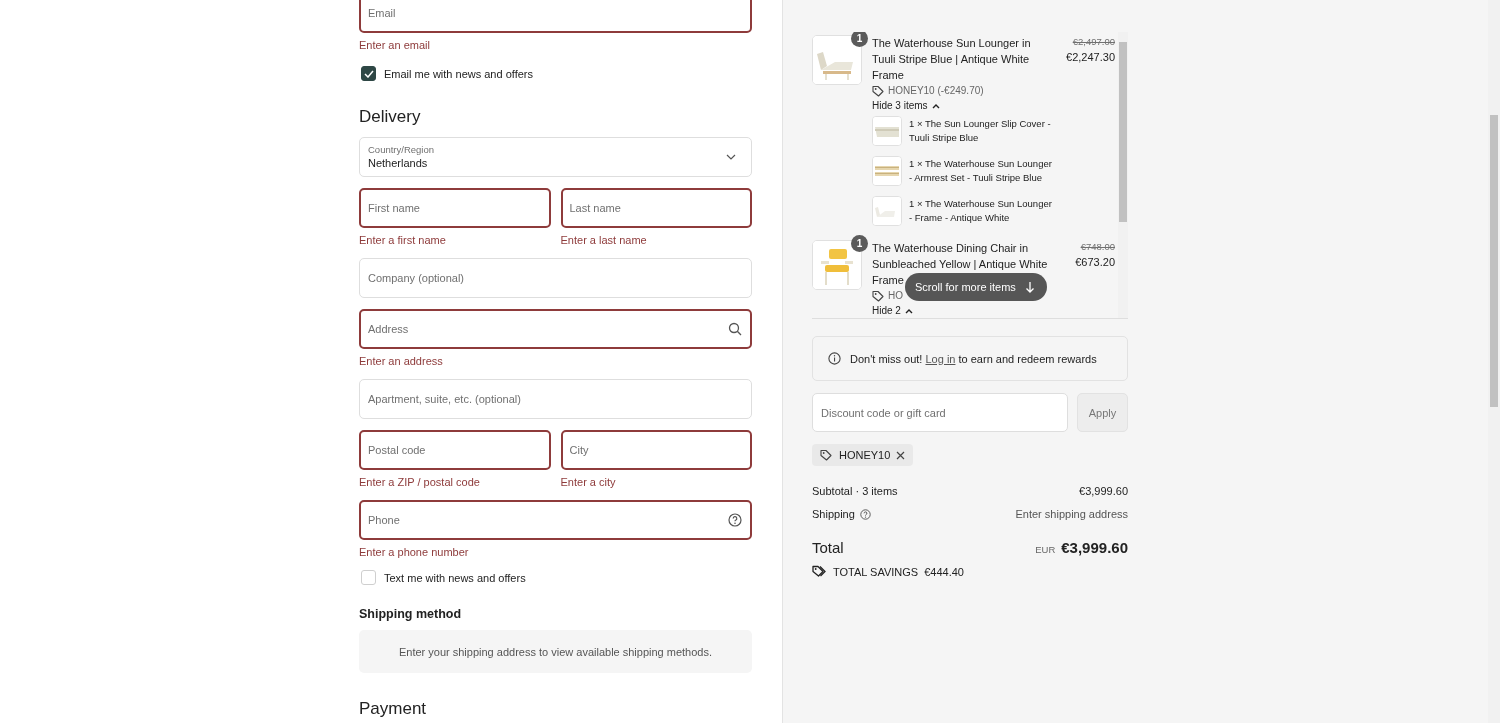 The width and height of the screenshot is (1500, 723). Describe the element at coordinates (876, 571) in the screenshot. I see `savings-label: TOTAL SAVINGS` at that location.